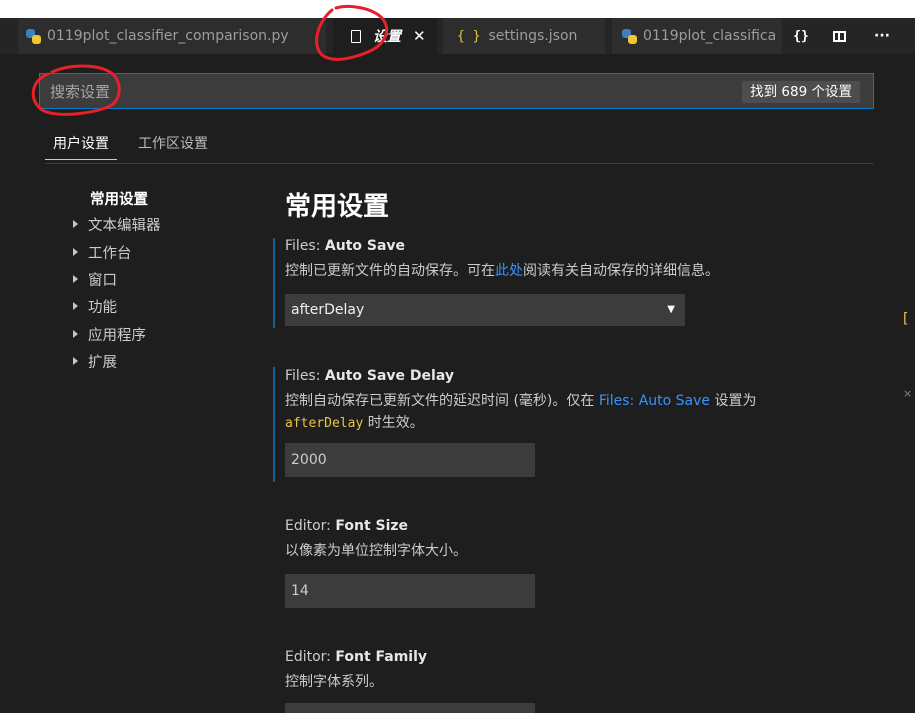  I want to click on setting-description: 控制已更新文件的自动保存。可在此处阅读有关自动保存的详细信息。, so click(502, 271).